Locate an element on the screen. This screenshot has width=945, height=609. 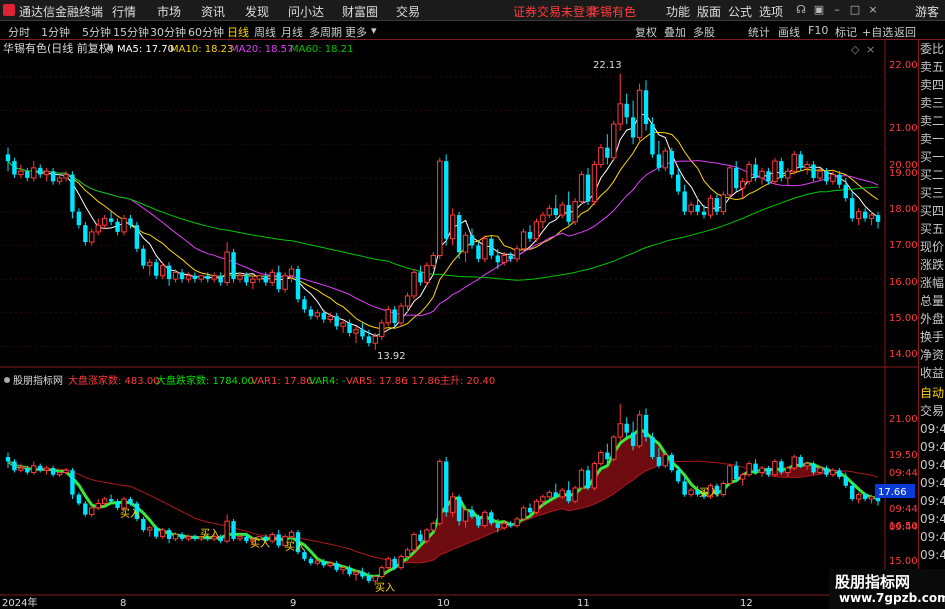
minimize-icon: – is located at coordinates (837, 10).